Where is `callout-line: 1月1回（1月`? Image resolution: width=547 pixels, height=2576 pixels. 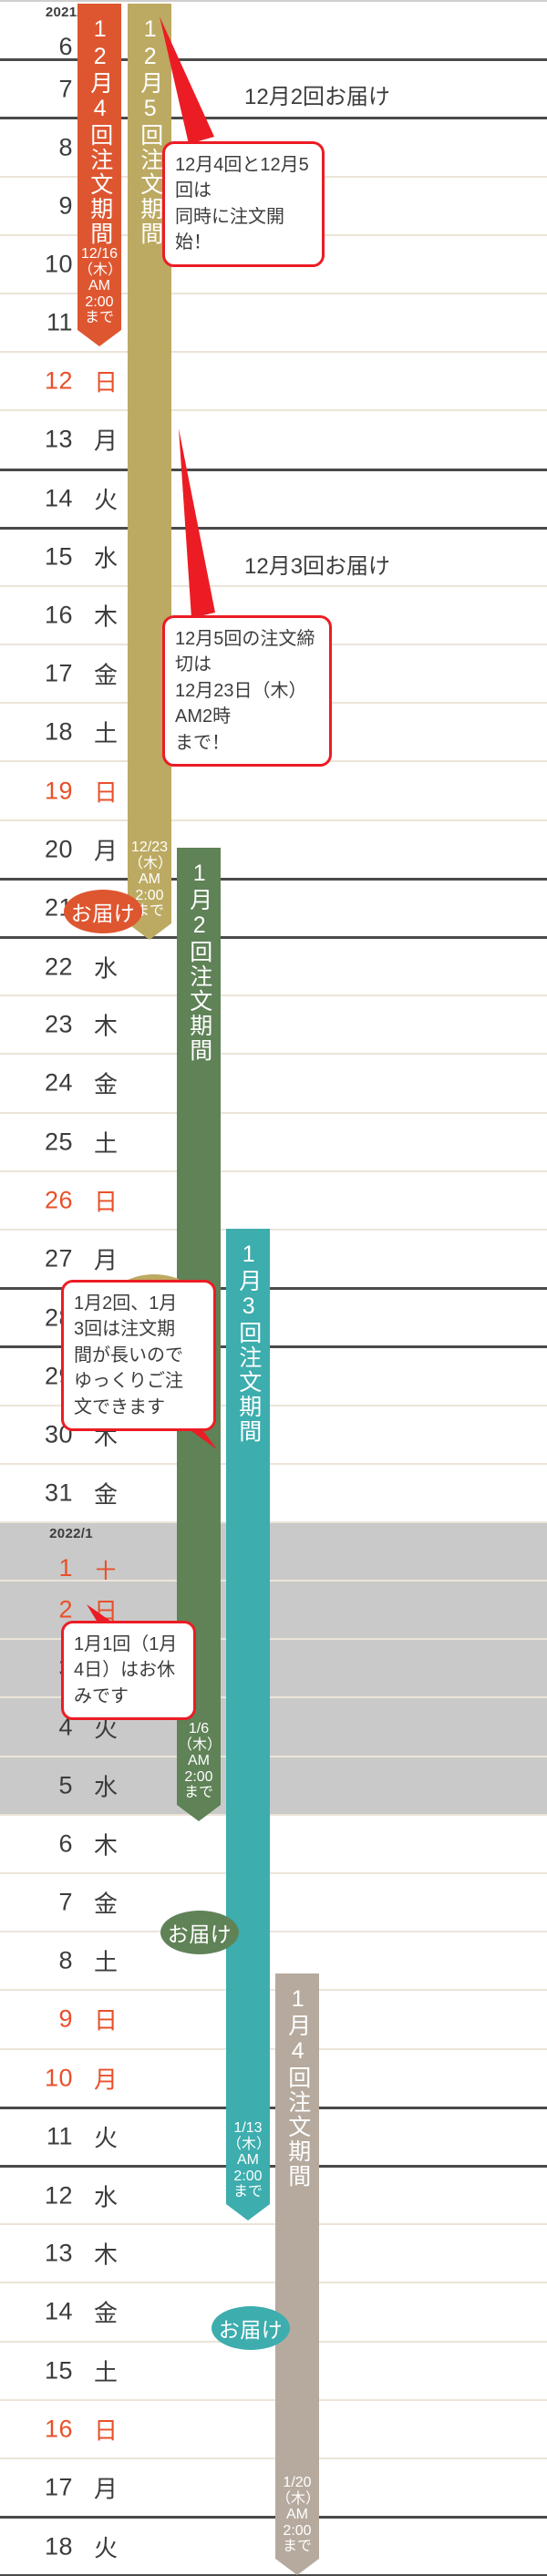 callout-line: 1月1回（1月 is located at coordinates (126, 1644).